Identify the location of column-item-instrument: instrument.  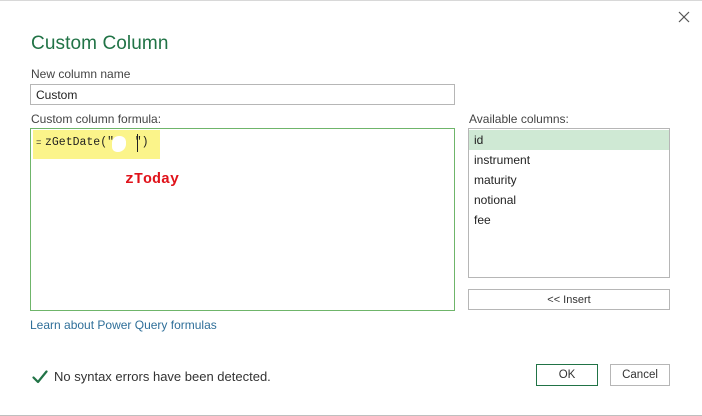
(569, 160).